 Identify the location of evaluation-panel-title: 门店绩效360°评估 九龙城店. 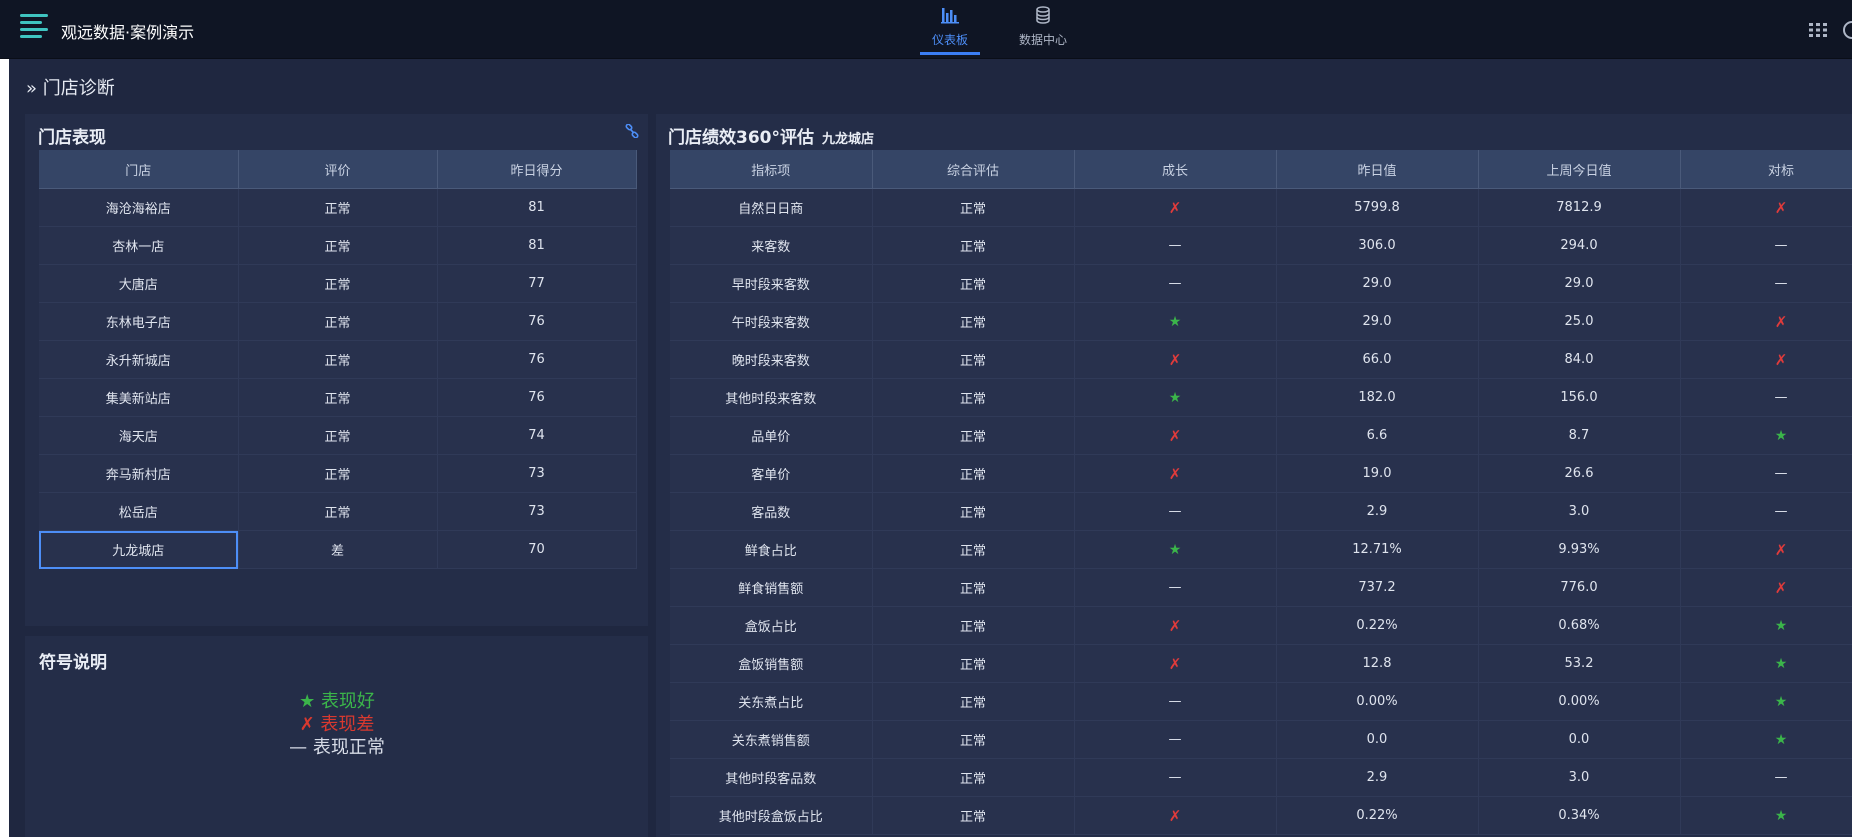
(771, 135).